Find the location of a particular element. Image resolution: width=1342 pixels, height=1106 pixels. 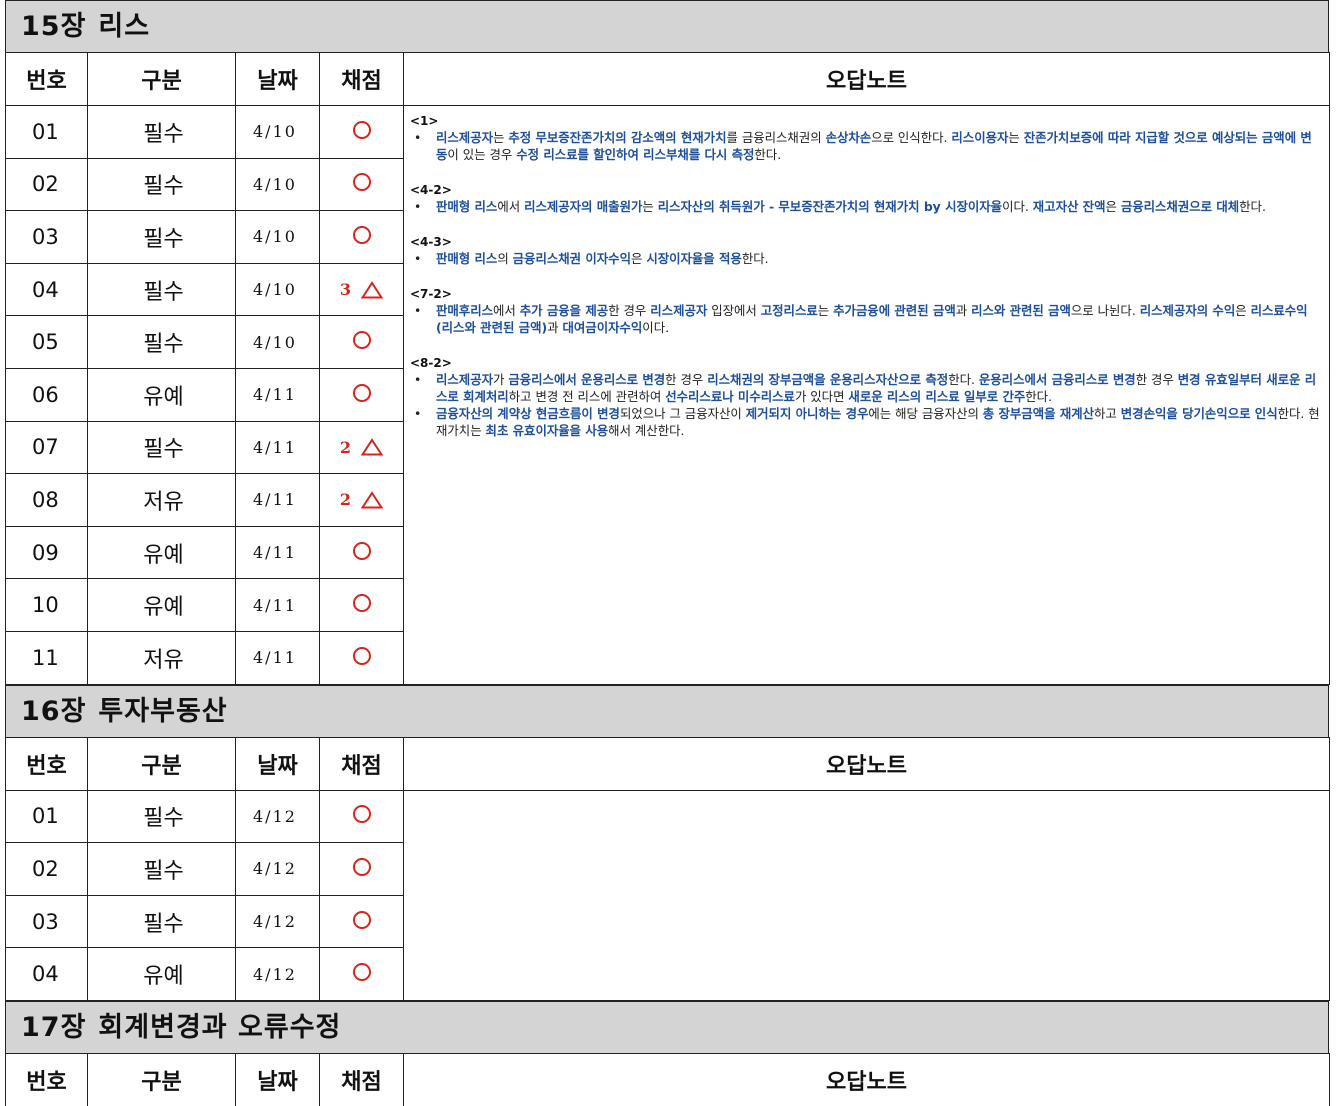

note-text: 는 is located at coordinates (1016, 137).